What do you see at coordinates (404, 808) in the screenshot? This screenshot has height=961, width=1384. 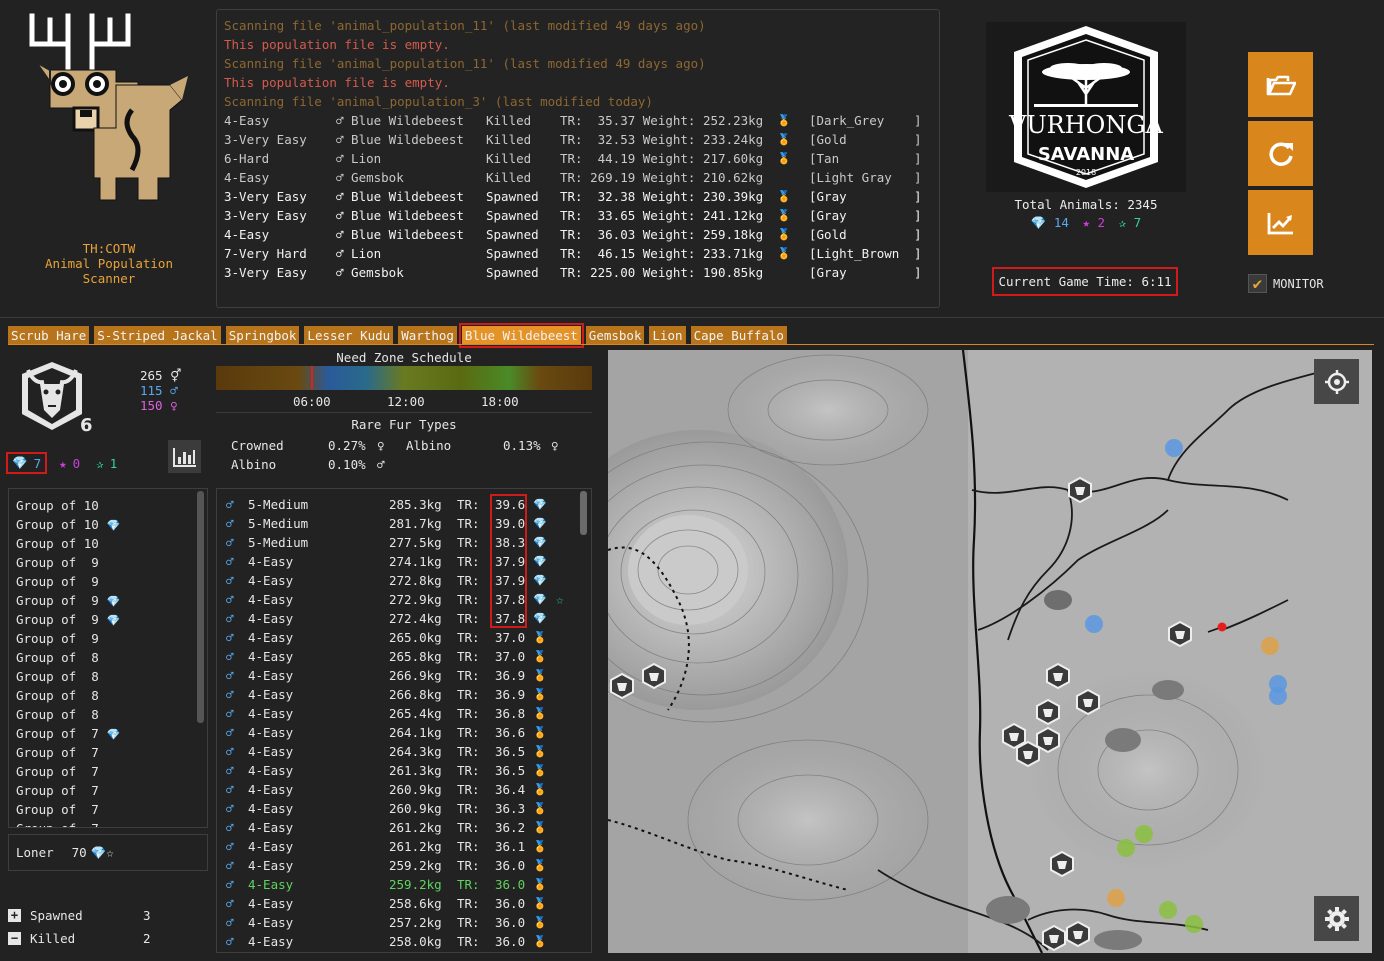 I see `animal-row: ♂ 4-Easy 260.9kg TR: 36.3 🏅` at bounding box center [404, 808].